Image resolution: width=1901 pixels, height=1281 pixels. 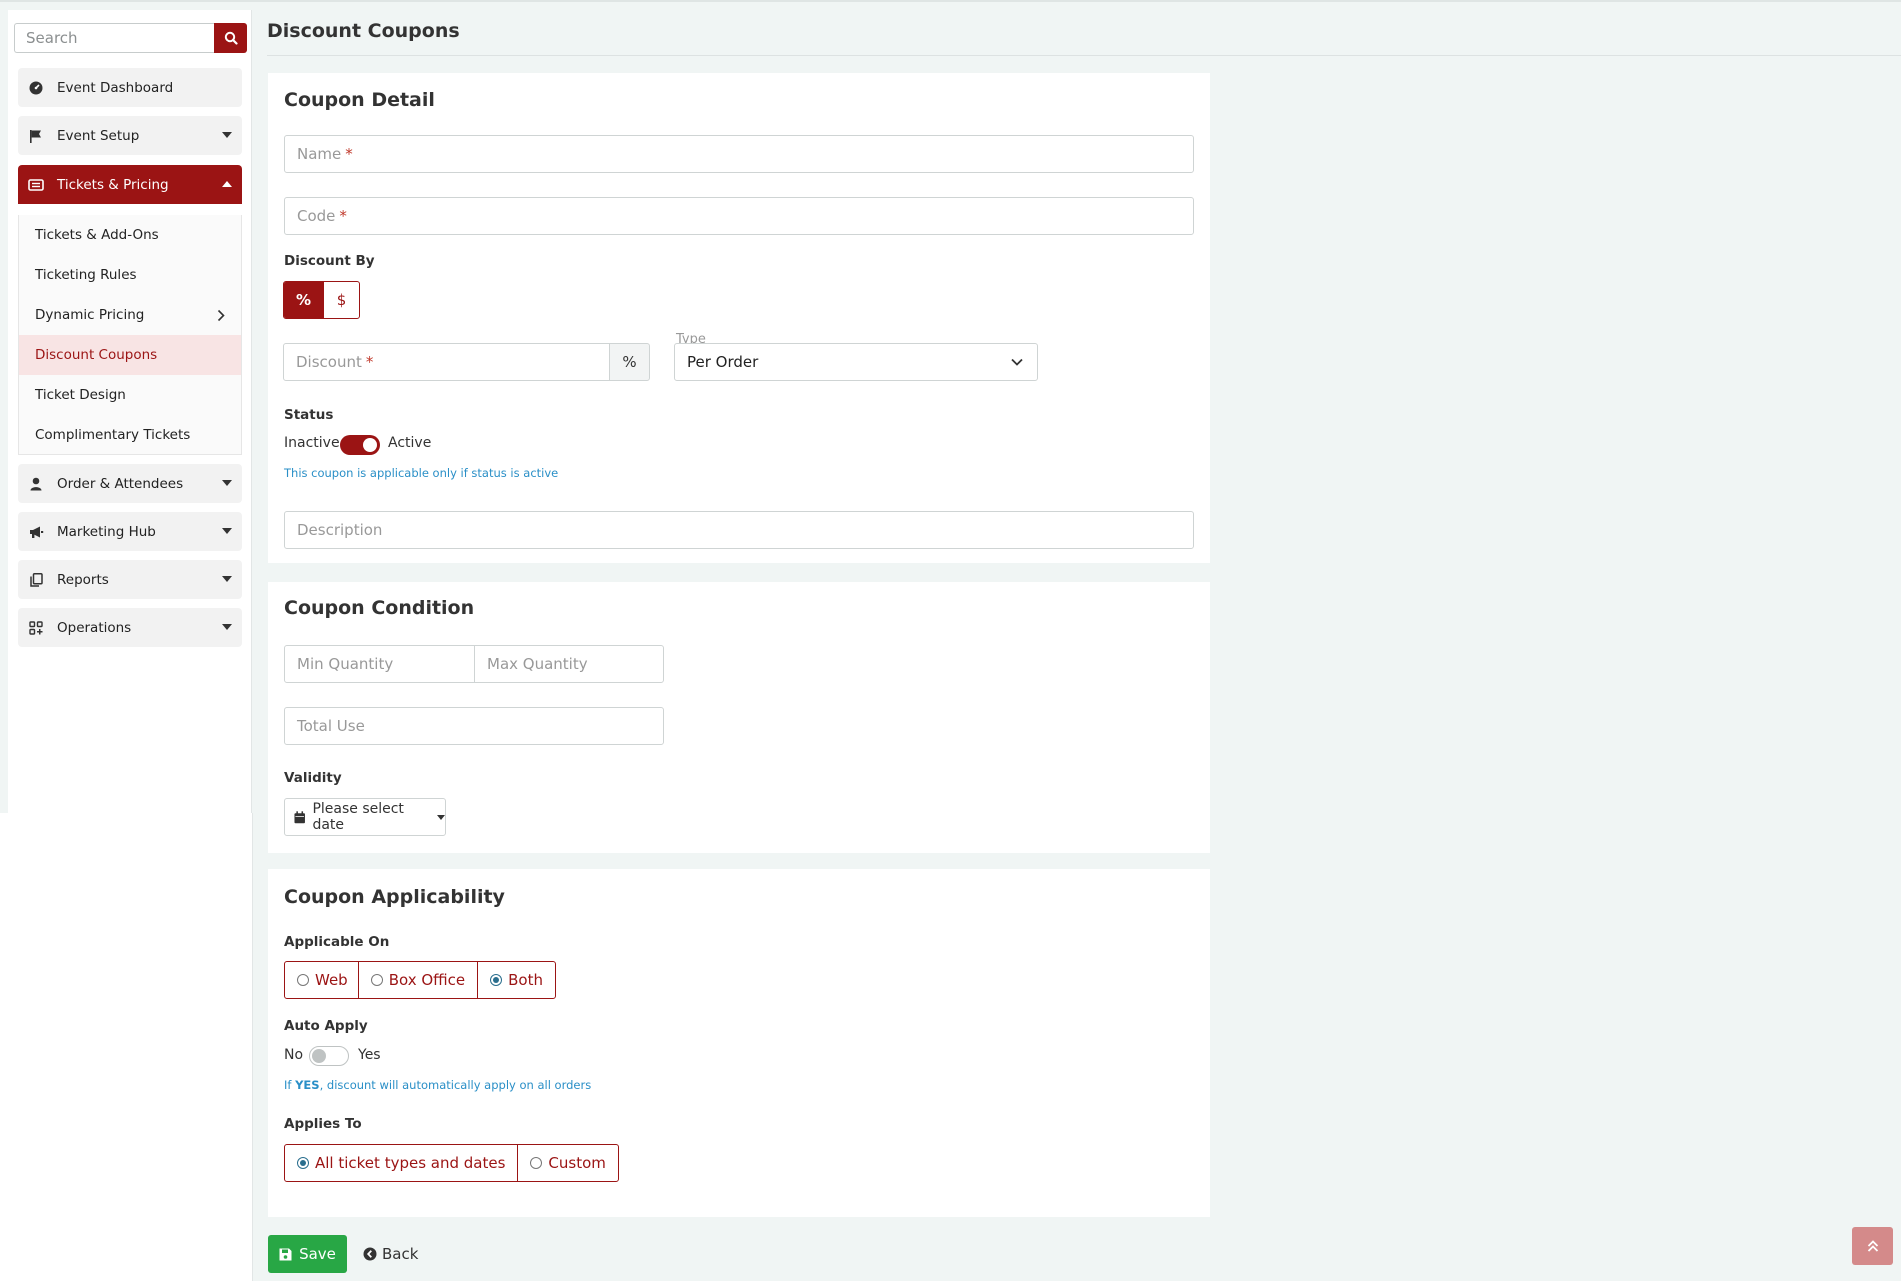 What do you see at coordinates (221, 315) in the screenshot?
I see `chevron-right-icon` at bounding box center [221, 315].